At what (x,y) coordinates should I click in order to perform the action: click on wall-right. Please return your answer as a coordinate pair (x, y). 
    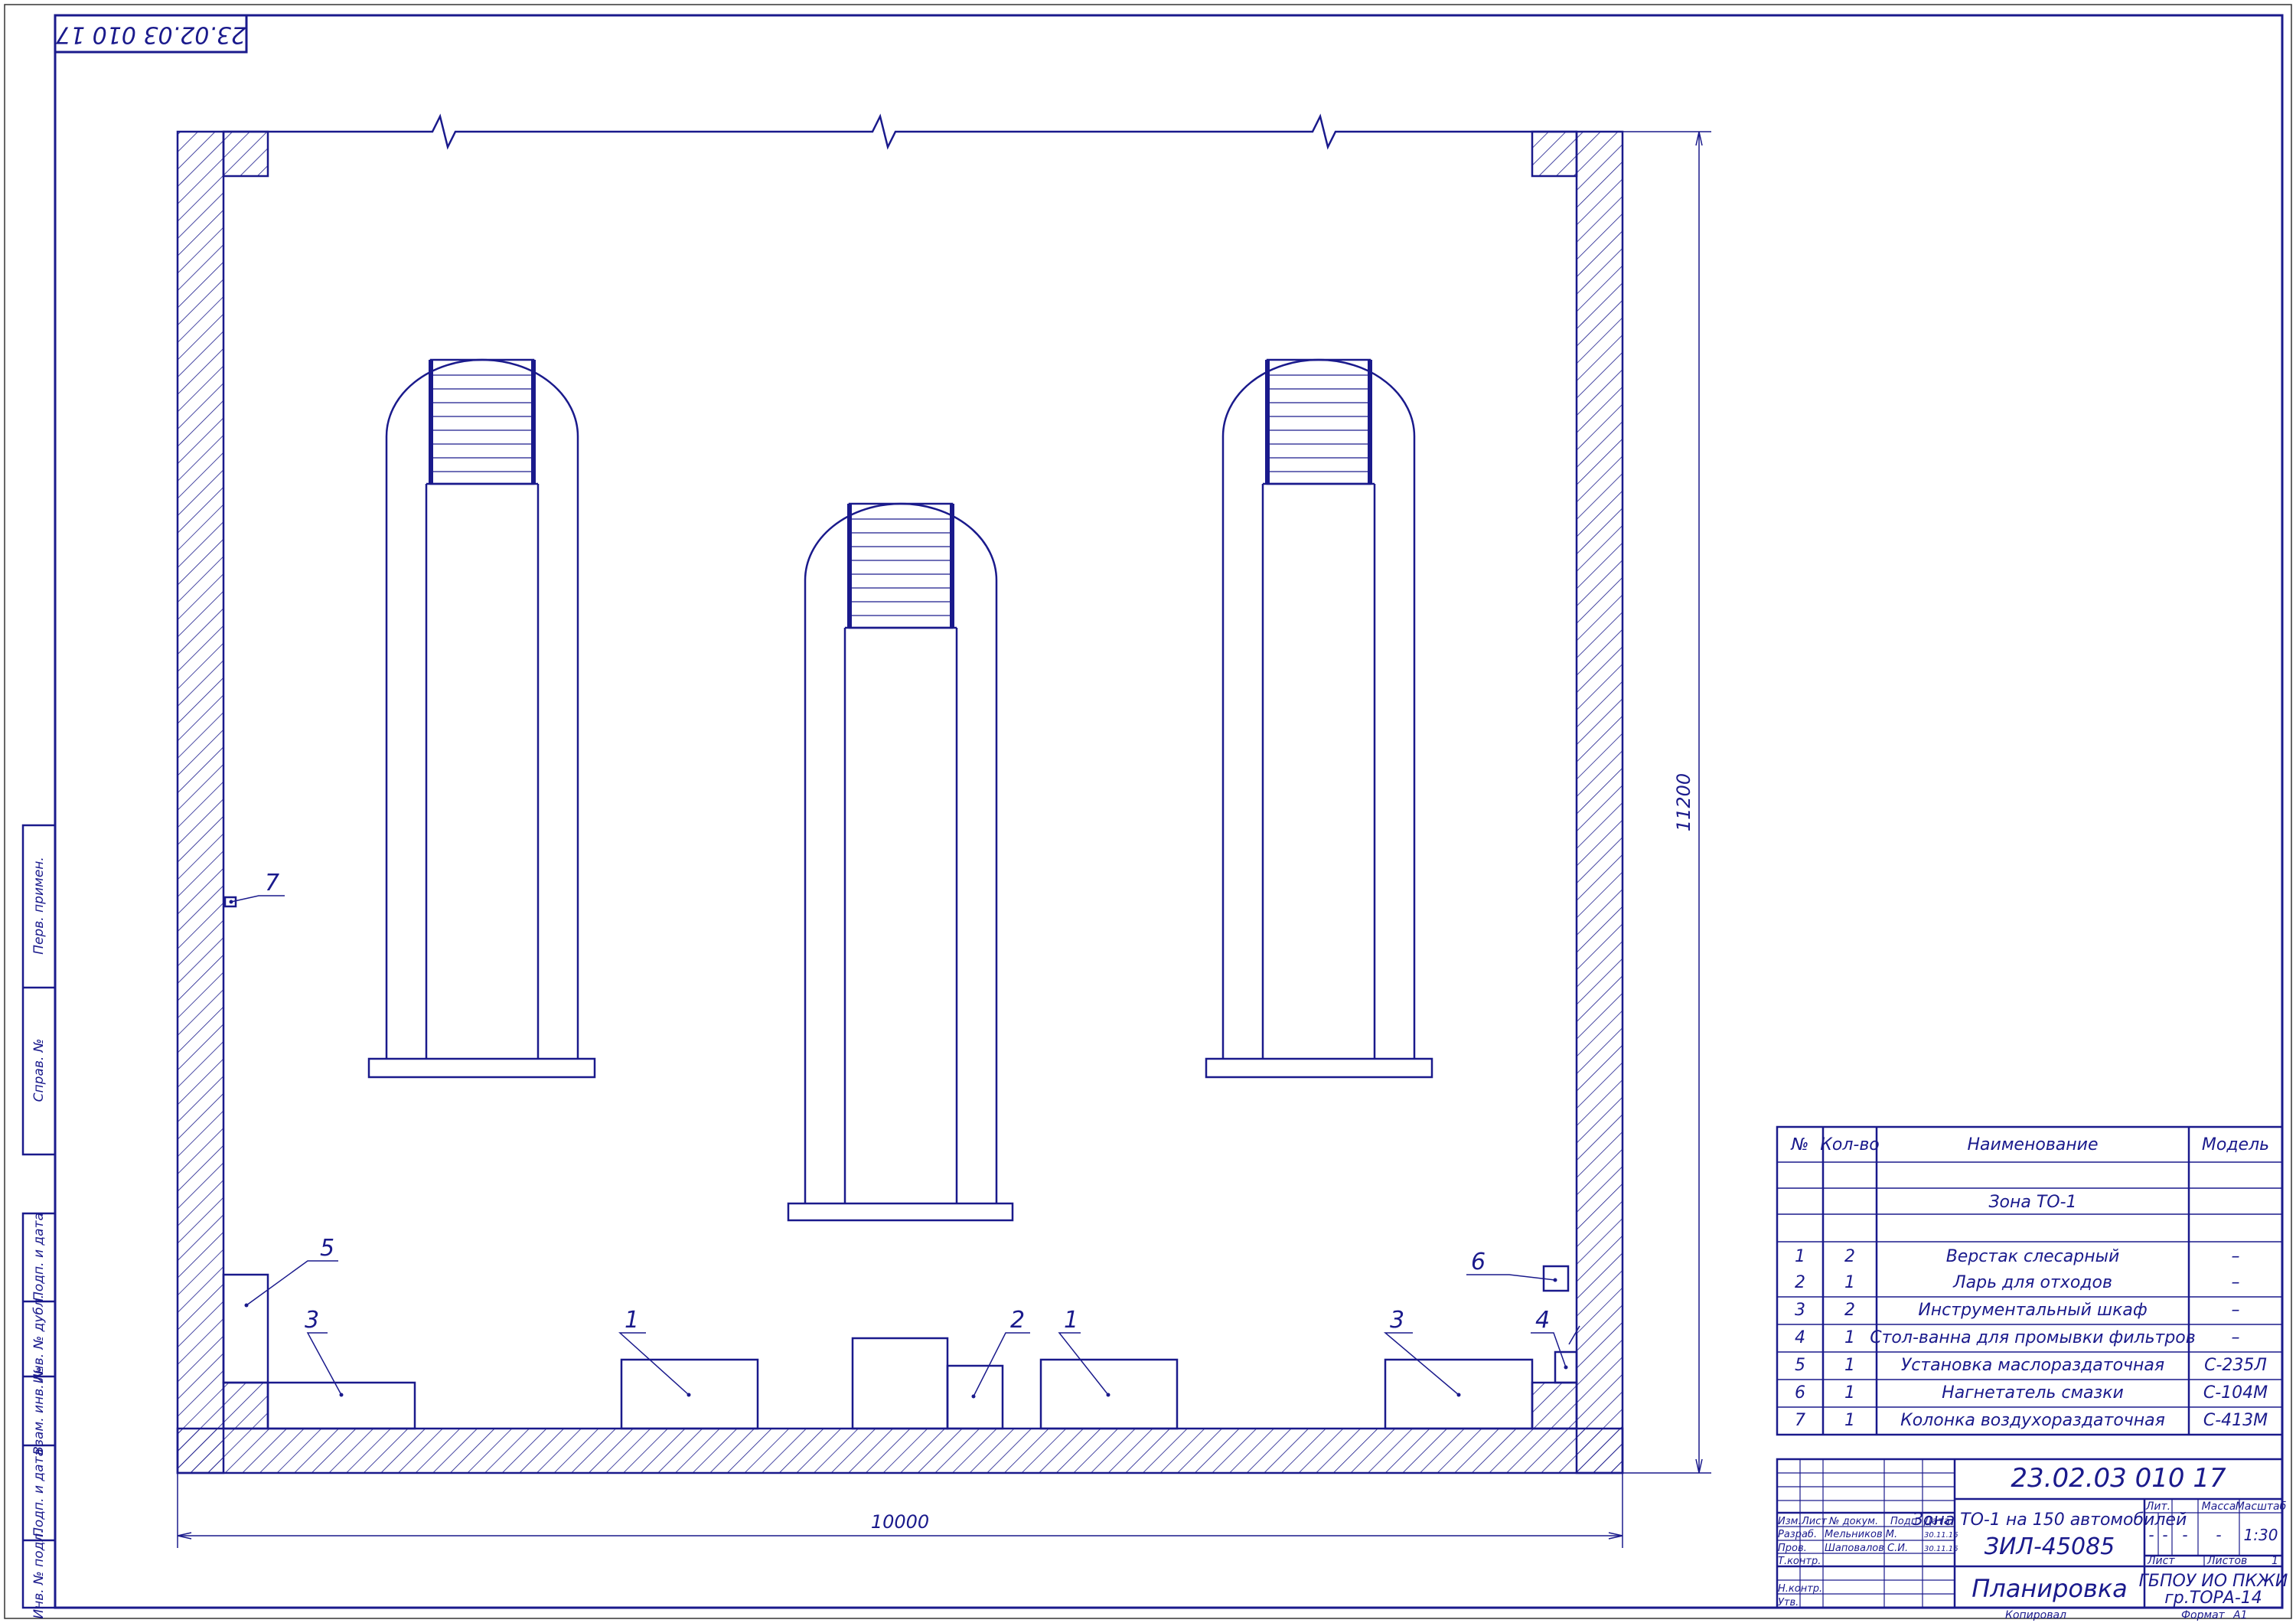
    Looking at the image, I should click on (1599, 802).